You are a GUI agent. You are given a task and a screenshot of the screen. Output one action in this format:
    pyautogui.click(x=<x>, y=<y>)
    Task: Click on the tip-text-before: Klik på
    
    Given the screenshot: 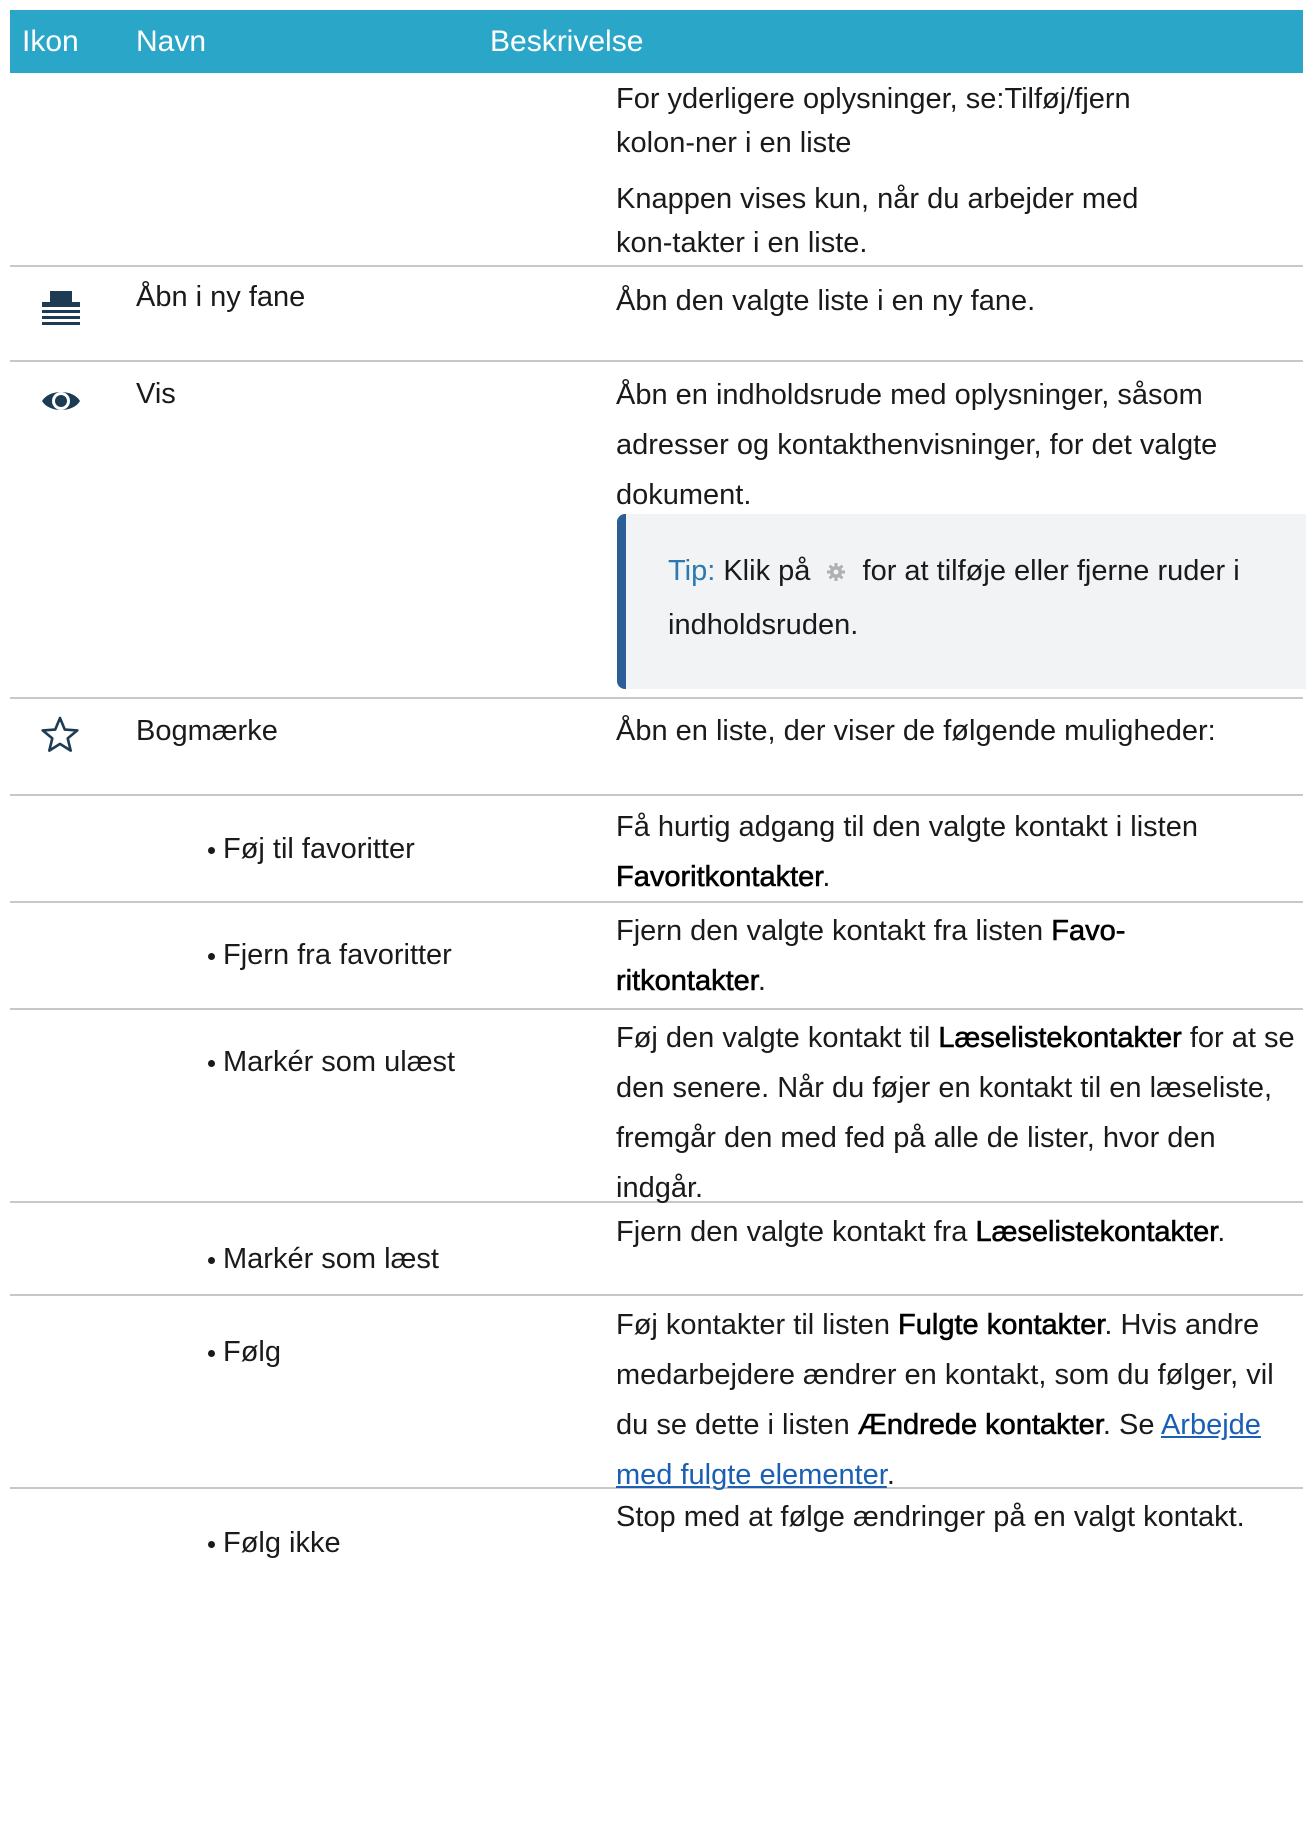 What is the action you would take?
    pyautogui.click(x=767, y=571)
    